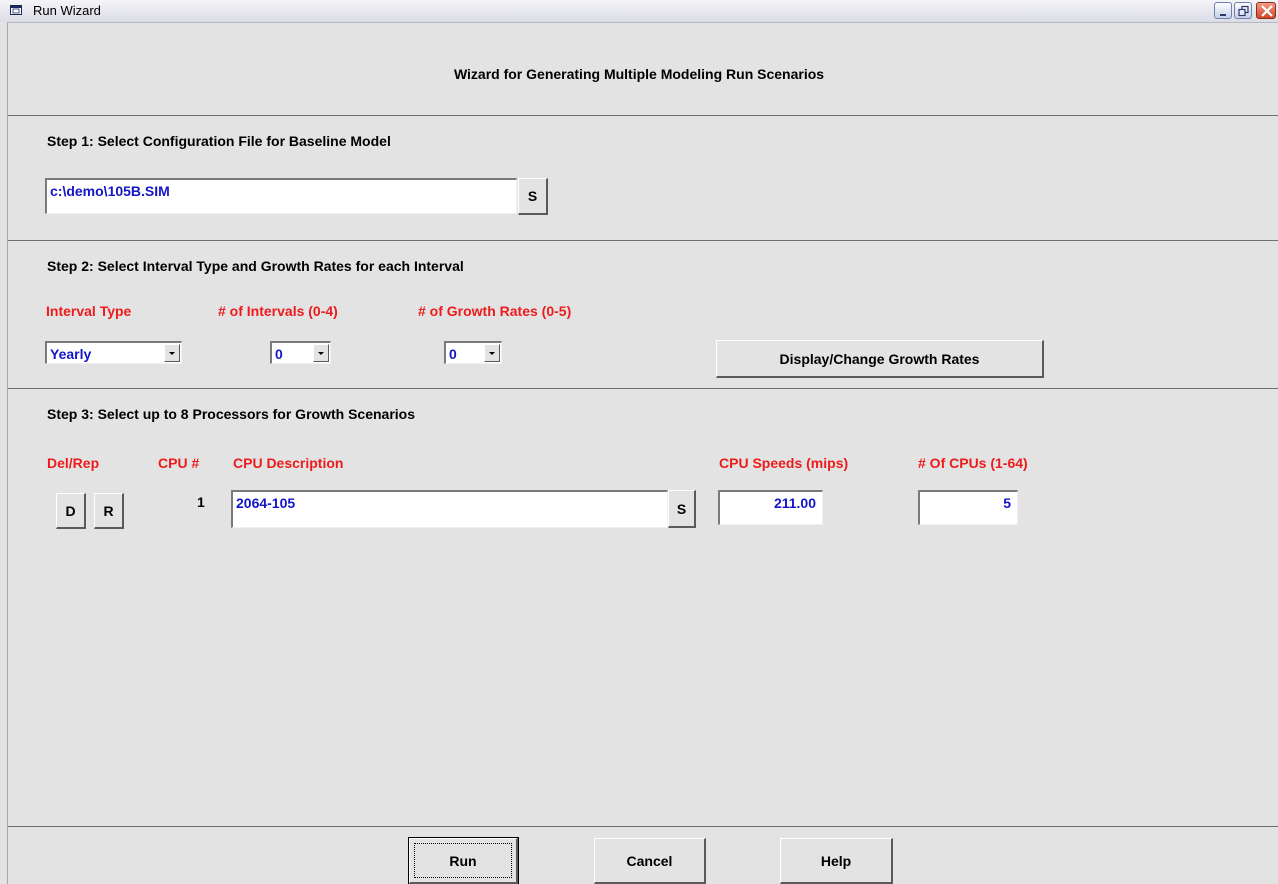 The width and height of the screenshot is (1278, 884). Describe the element at coordinates (67, 10) in the screenshot. I see `window-title: Run Wizard` at that location.